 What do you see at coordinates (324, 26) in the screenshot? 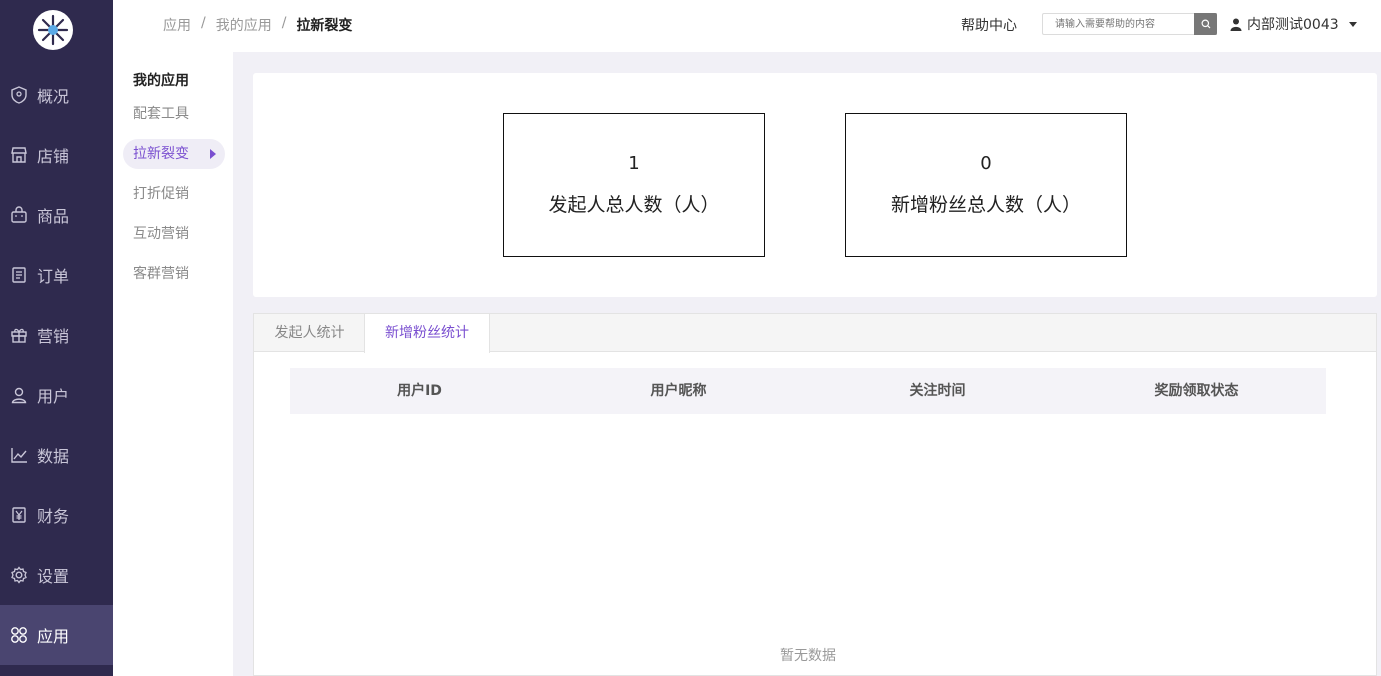
I see `breadcrumb-current: 拉新裂变` at bounding box center [324, 26].